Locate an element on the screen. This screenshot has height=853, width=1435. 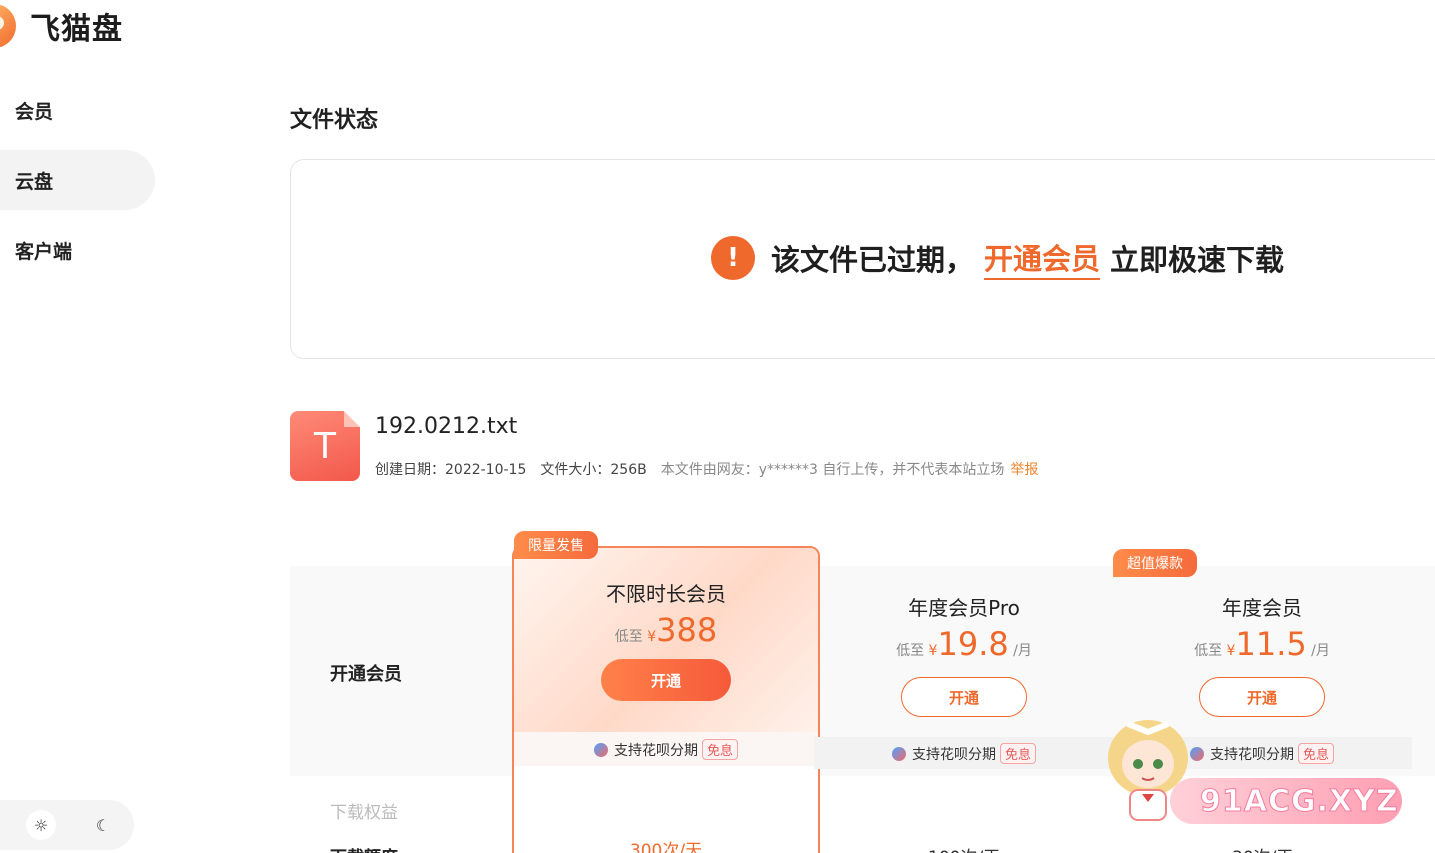
app-name: 飞猫盘 is located at coordinates (76, 29).